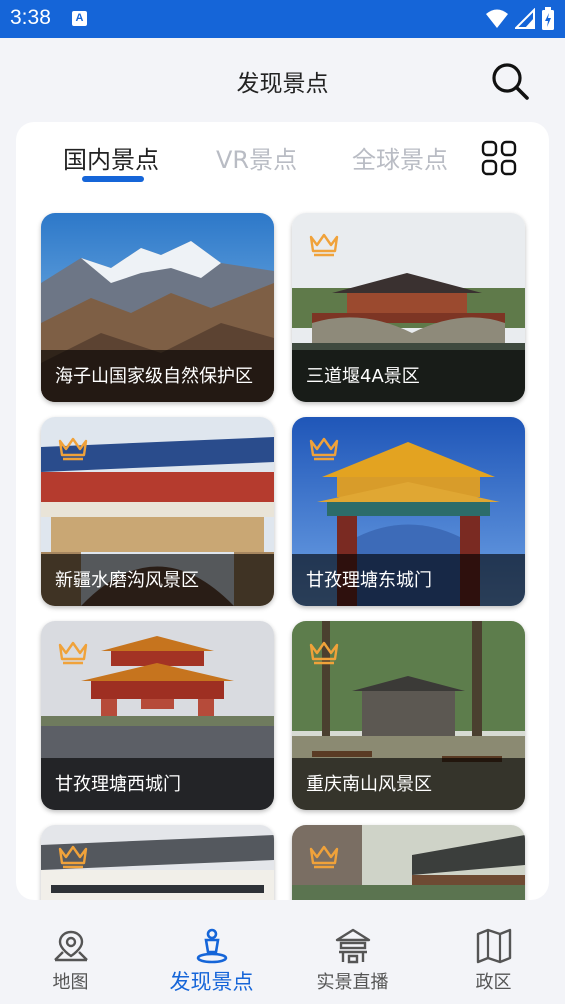 The width and height of the screenshot is (565, 1004). I want to click on spot-card: 三道堰4A景区, so click(408, 307).